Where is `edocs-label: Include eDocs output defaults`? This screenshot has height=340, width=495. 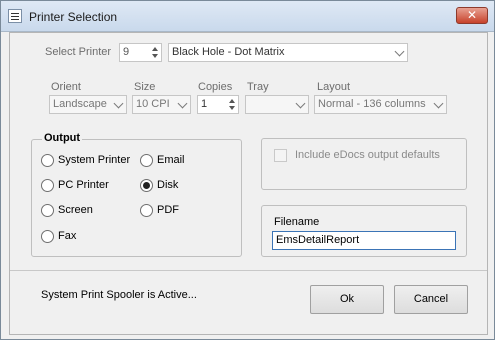 edocs-label: Include eDocs output defaults is located at coordinates (367, 155).